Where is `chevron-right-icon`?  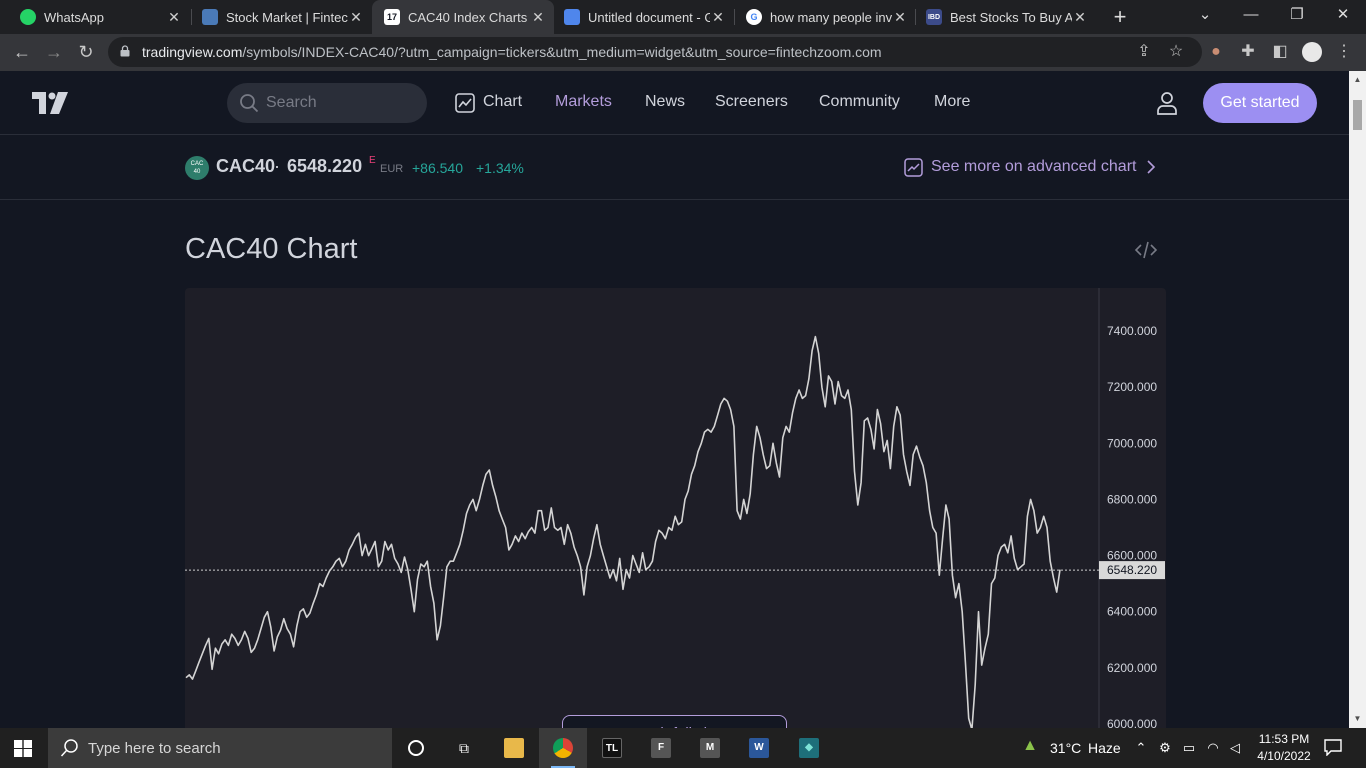 chevron-right-icon is located at coordinates (1151, 167).